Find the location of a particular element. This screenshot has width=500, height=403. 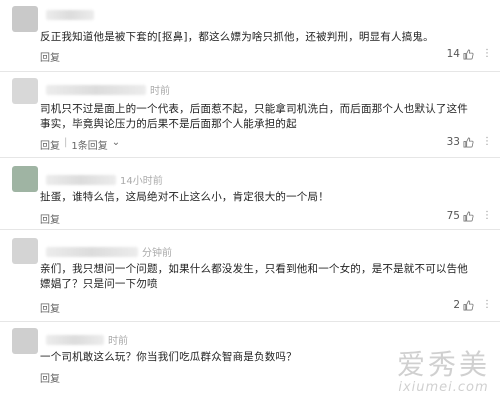

comment-text: 反正我知道他是被下套的[抠鼻]，都这么嫖为啥只抓他，还被判刑，明显有人搞鬼。 is located at coordinates (237, 37).